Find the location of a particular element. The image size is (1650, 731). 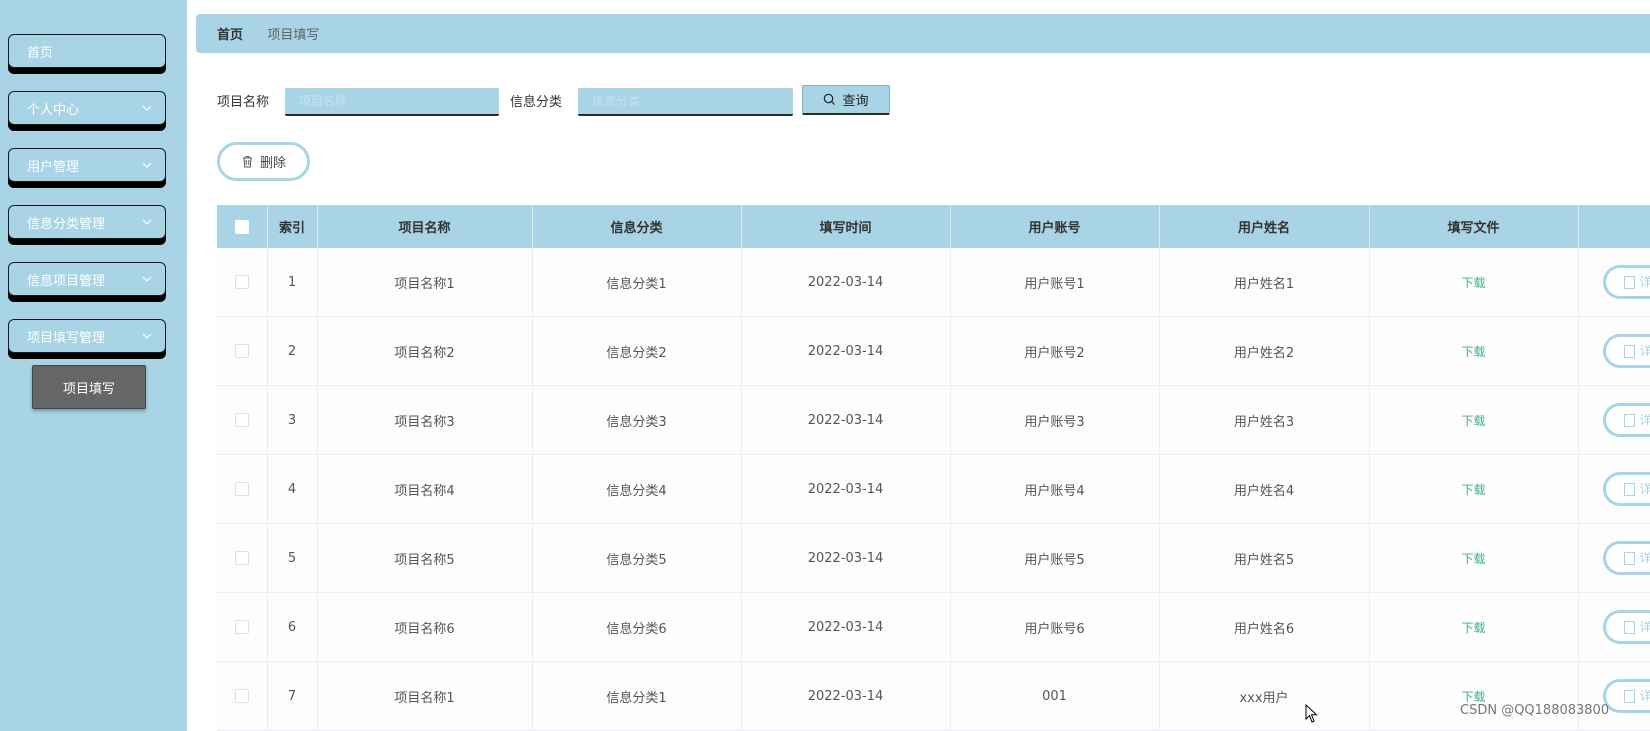

query-button-label: 查询 is located at coordinates (855, 101).